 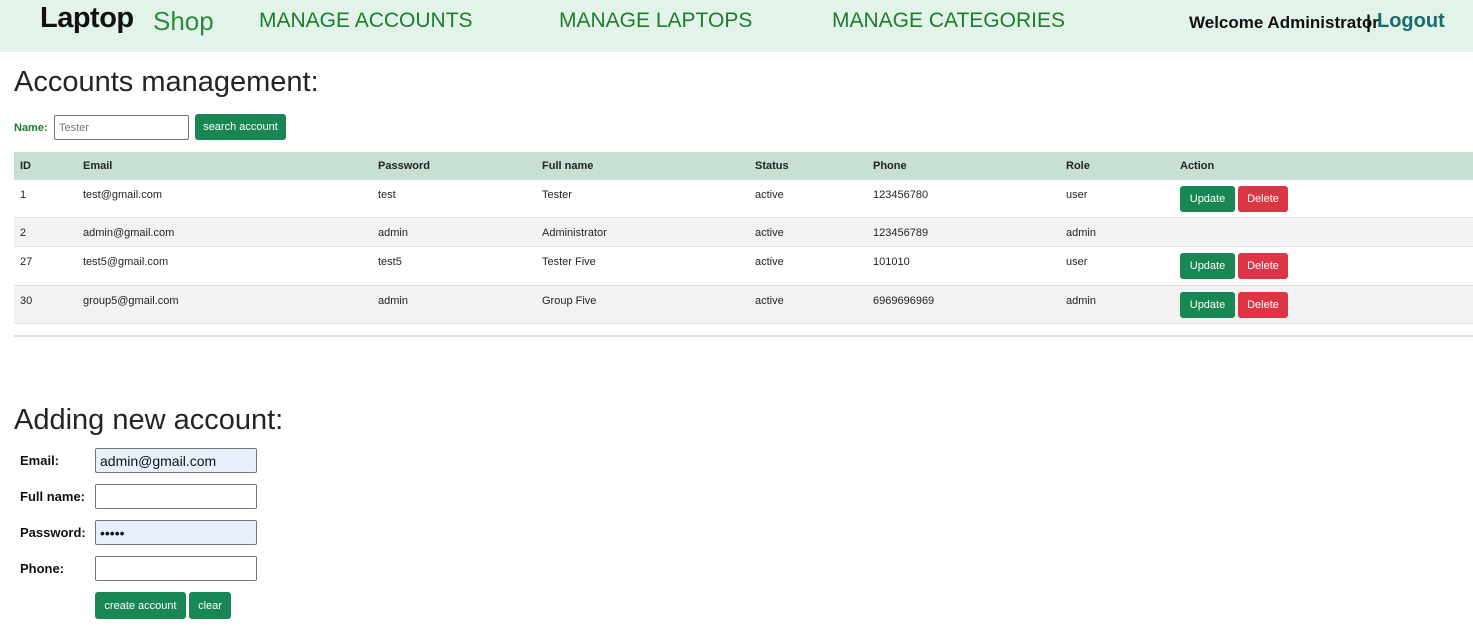 What do you see at coordinates (183, 21) in the screenshot?
I see `logo-text-shop: Shop` at bounding box center [183, 21].